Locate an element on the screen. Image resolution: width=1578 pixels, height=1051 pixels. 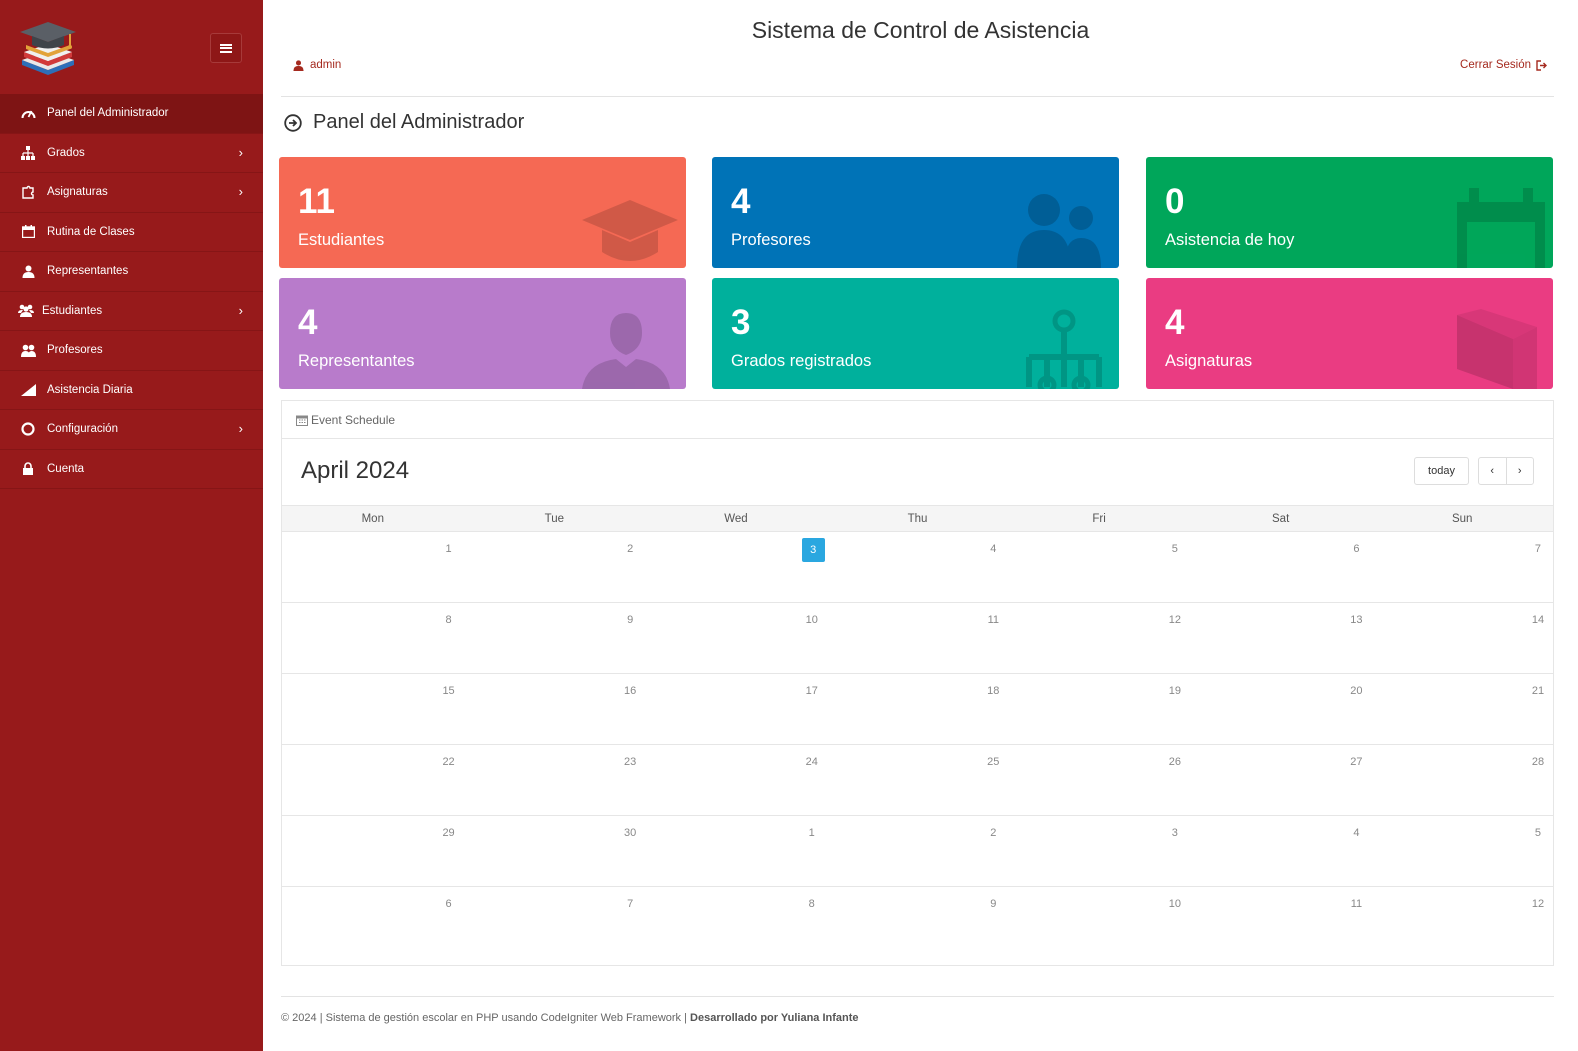
day-number: 9 is located at coordinates (630, 620).